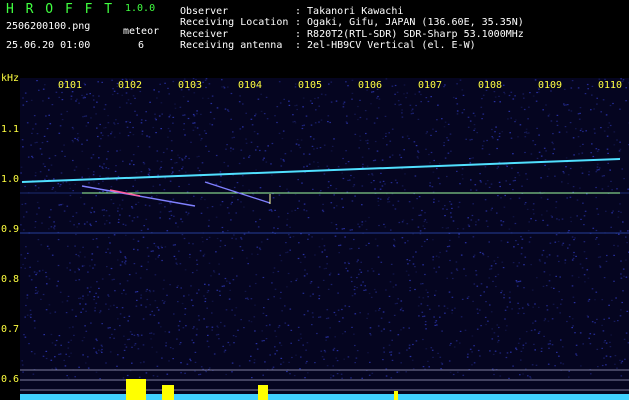 The image size is (629, 400). Describe the element at coordinates (370, 85) in the screenshot. I see `x-tick-label: 0106` at that location.